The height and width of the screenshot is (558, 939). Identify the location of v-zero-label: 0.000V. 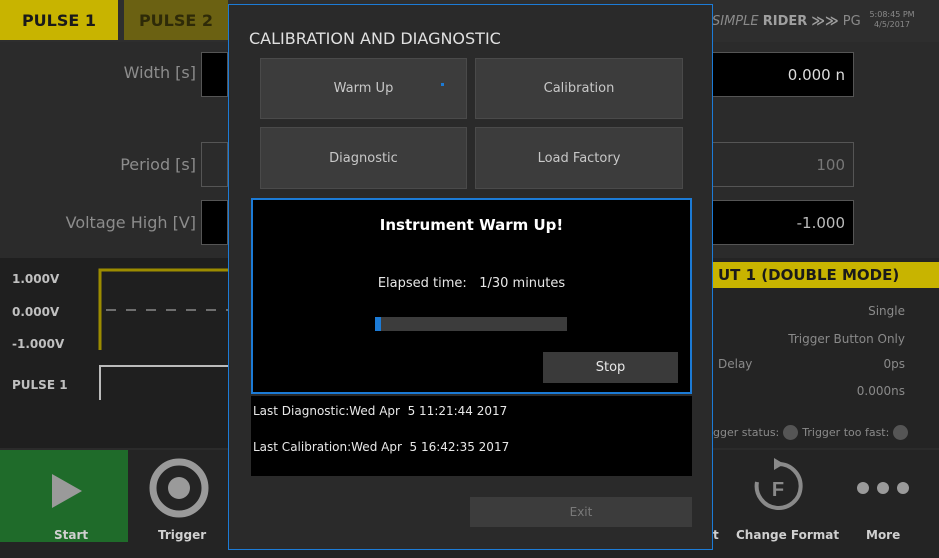
(36, 312).